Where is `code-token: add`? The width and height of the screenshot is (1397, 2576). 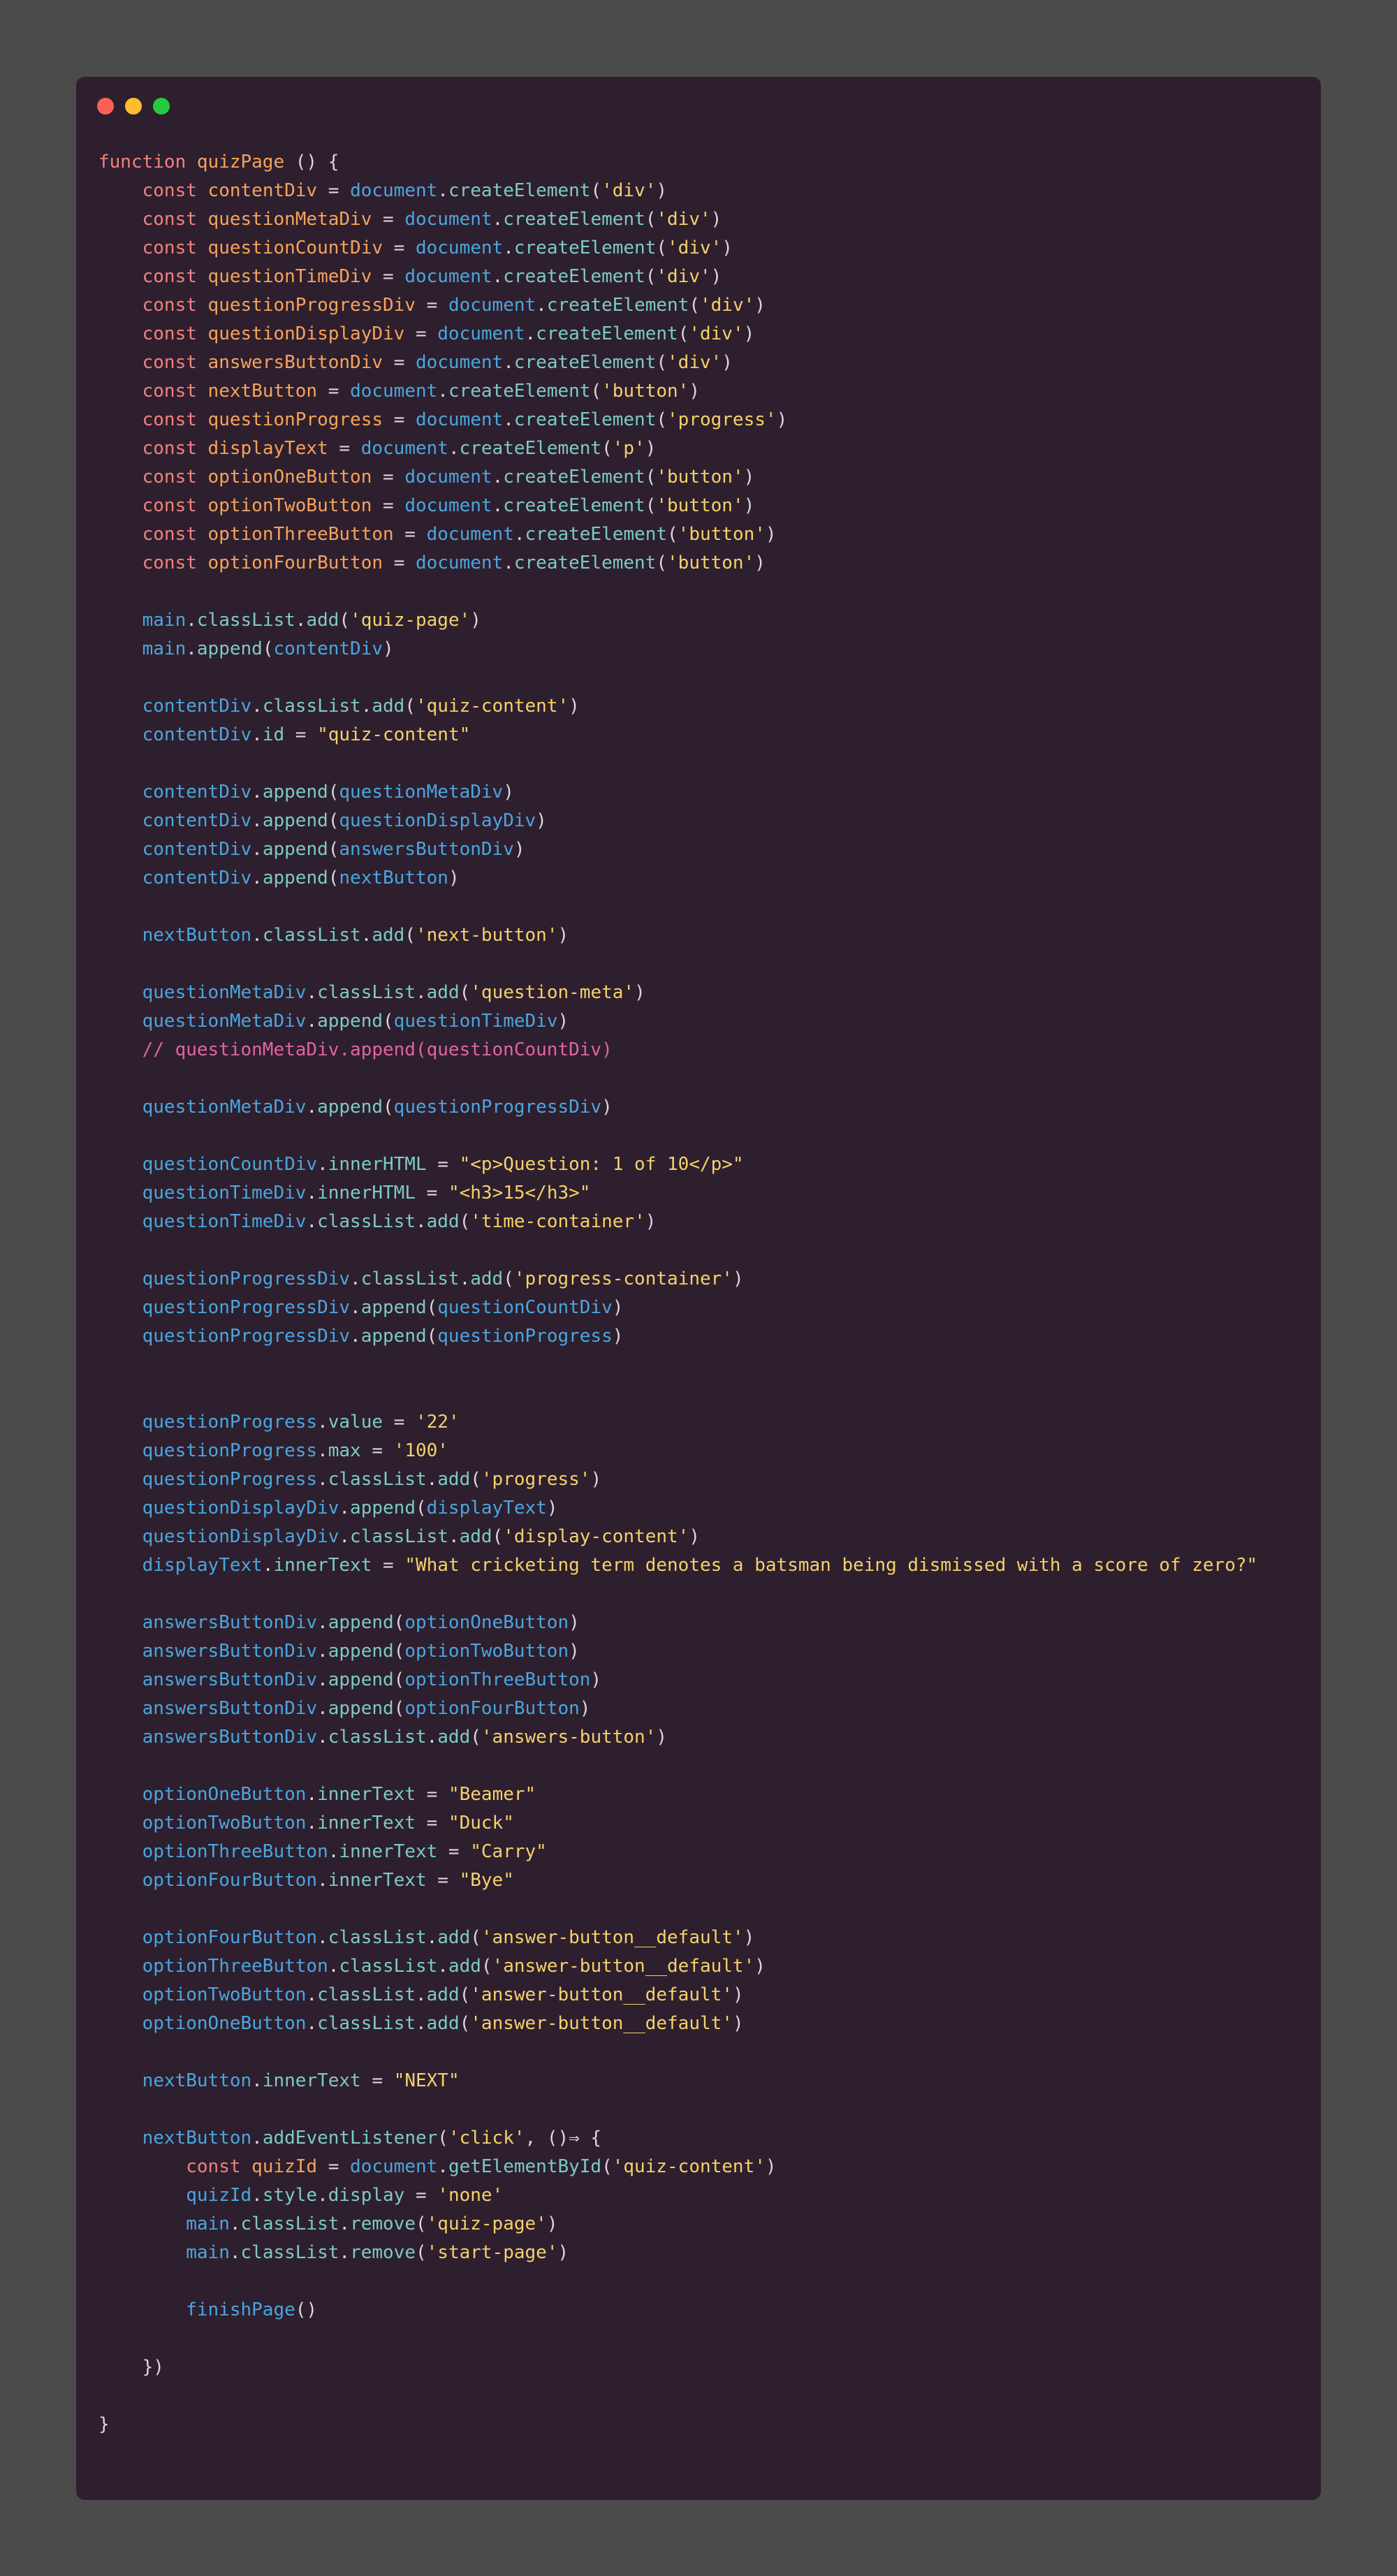
code-token: add is located at coordinates (443, 1221).